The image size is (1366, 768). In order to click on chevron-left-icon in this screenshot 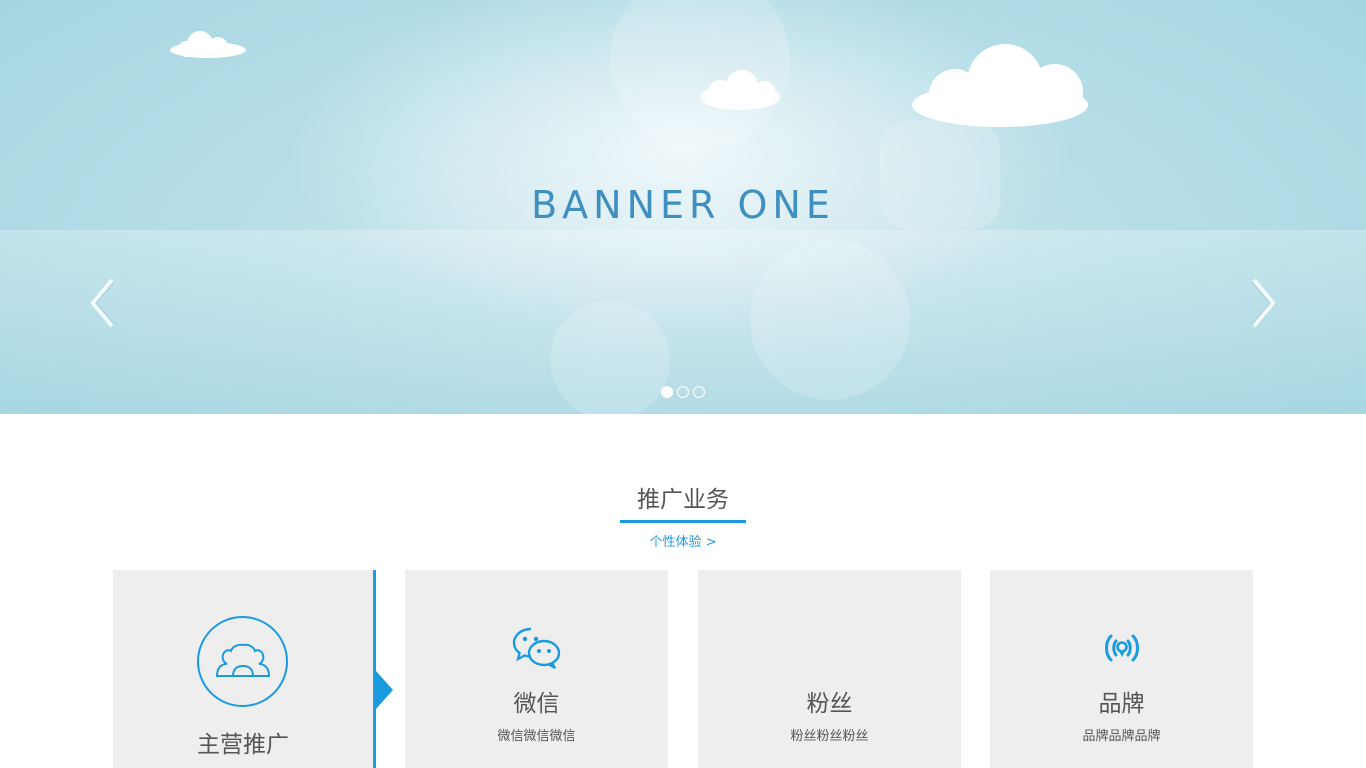, I will do `click(102, 303)`.